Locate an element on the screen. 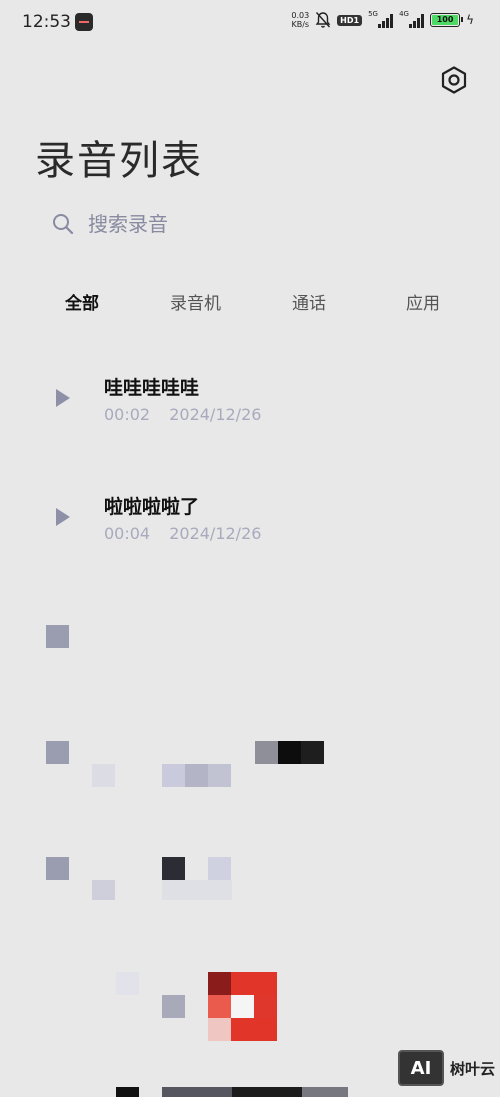  status-bar: 12:53 0.03 KB/s HD1 5G 4G 100 ϟ is located at coordinates (250, 23).